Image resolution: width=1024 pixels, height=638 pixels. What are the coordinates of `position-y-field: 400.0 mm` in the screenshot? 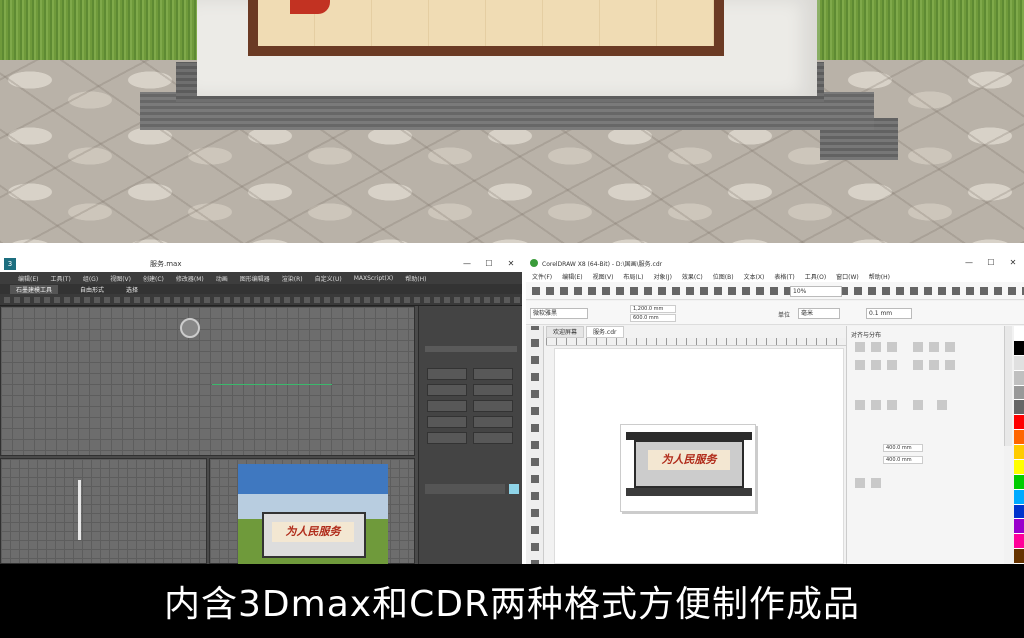 It's located at (903, 460).